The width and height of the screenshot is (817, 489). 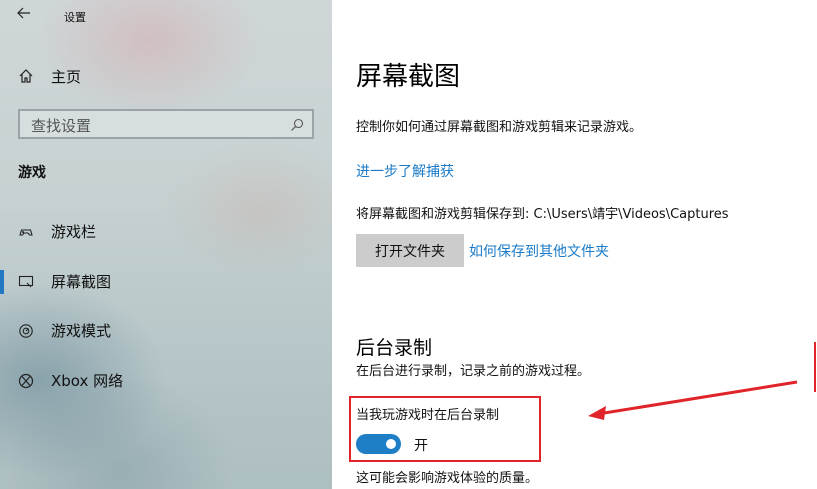 I want to click on search-icon, so click(x=297, y=124).